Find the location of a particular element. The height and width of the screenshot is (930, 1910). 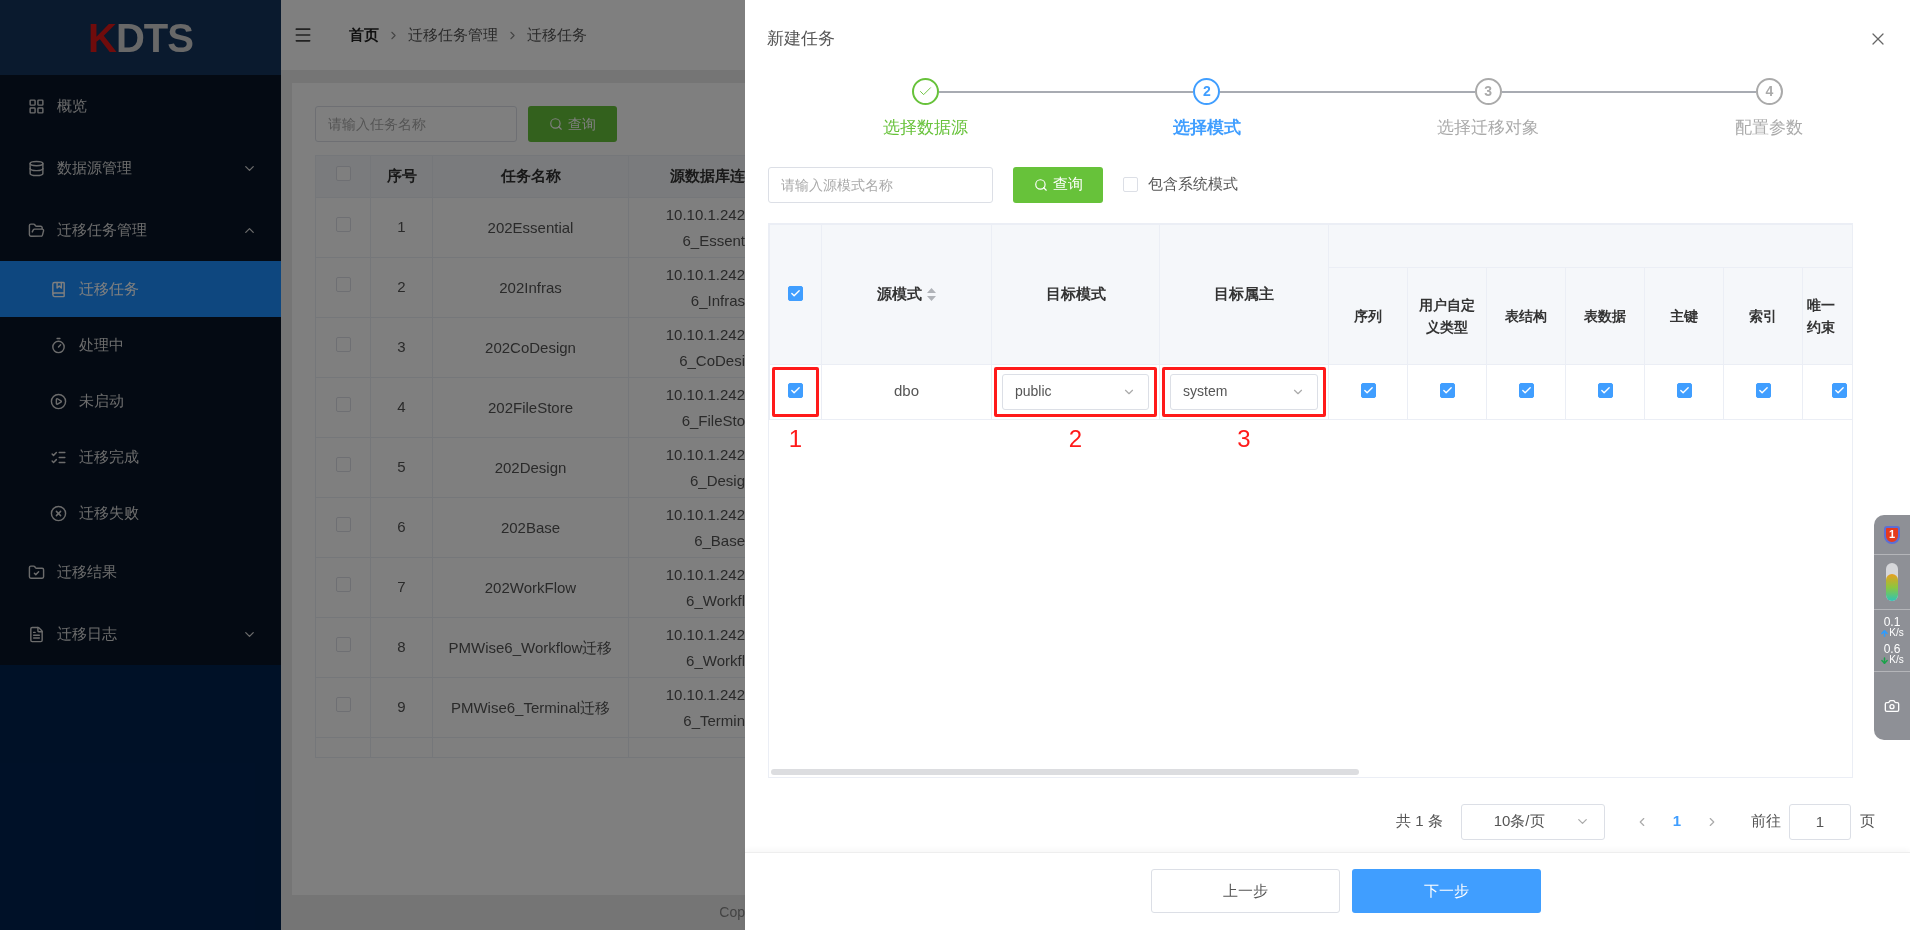

breadcrumb-link: 迁移任务管理 is located at coordinates (453, 35).